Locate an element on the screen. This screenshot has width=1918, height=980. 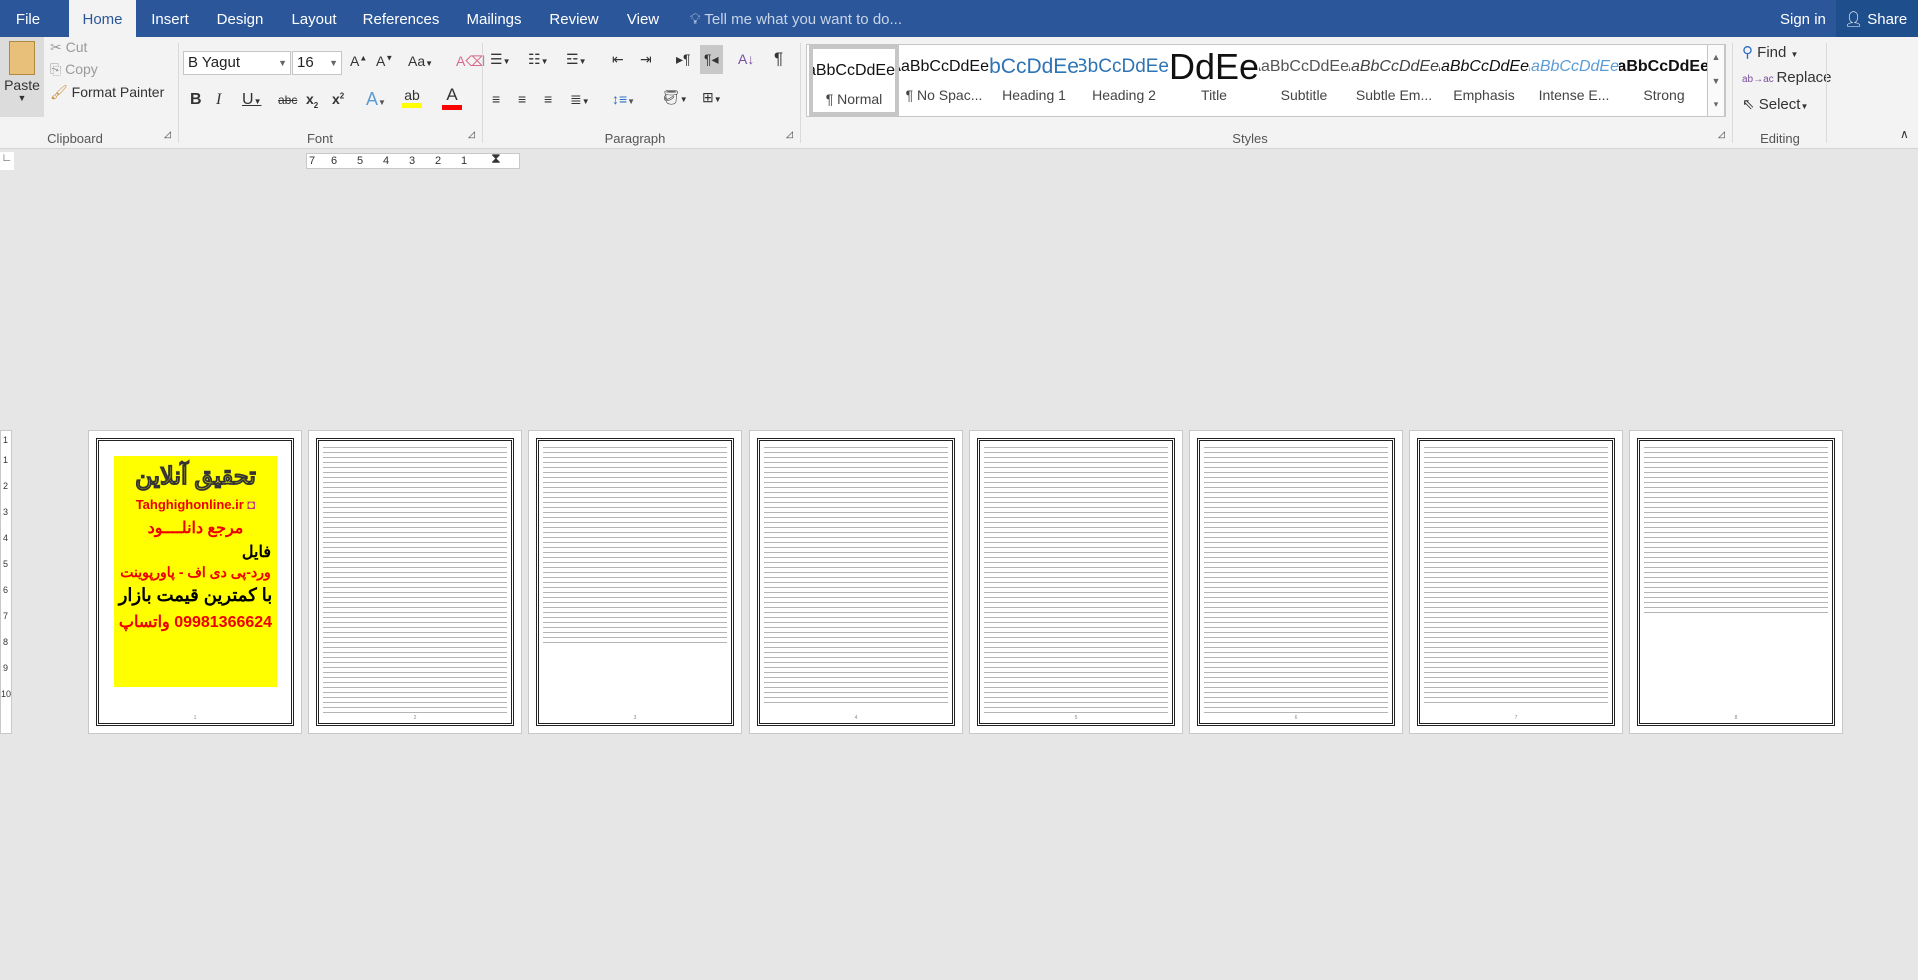
tab-stop-selector: ∟ is located at coordinates (7, 161).